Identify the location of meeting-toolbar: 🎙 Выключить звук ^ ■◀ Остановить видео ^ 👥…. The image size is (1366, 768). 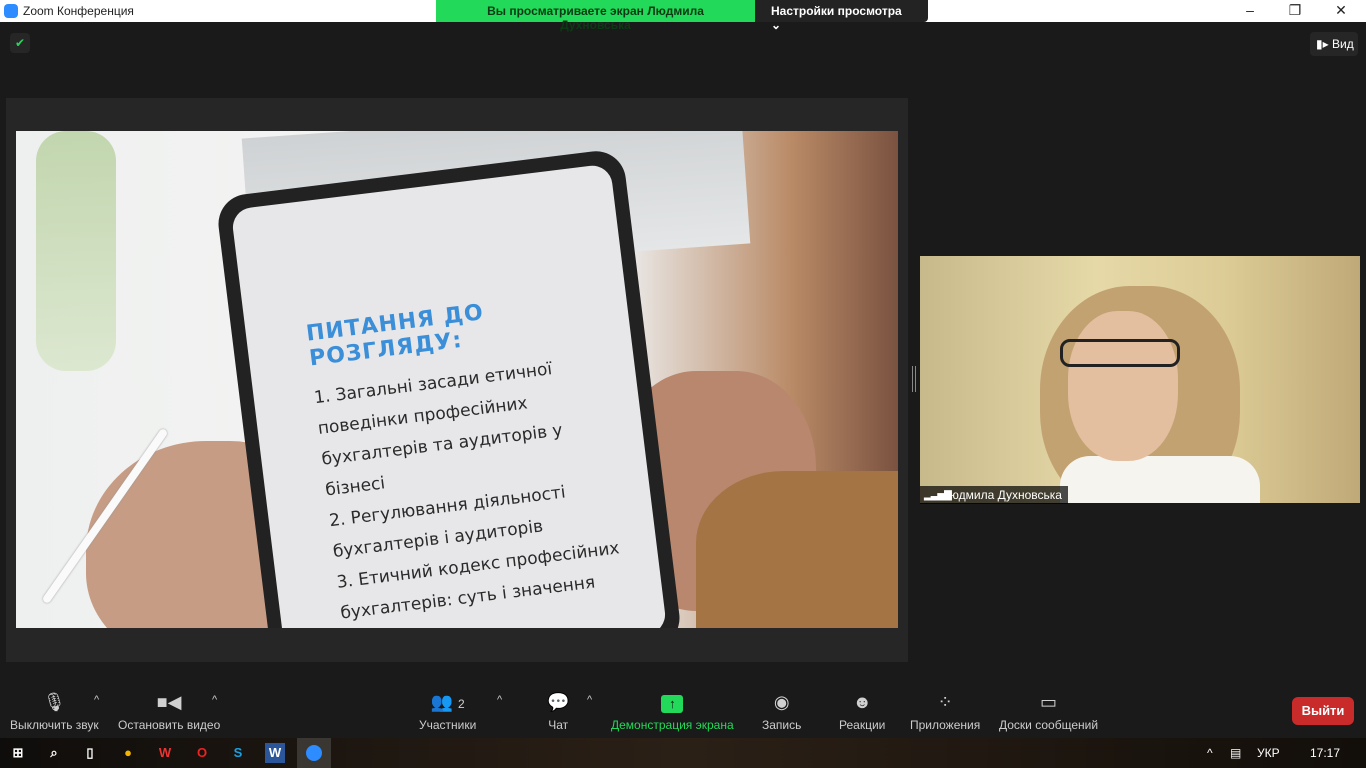
(683, 712).